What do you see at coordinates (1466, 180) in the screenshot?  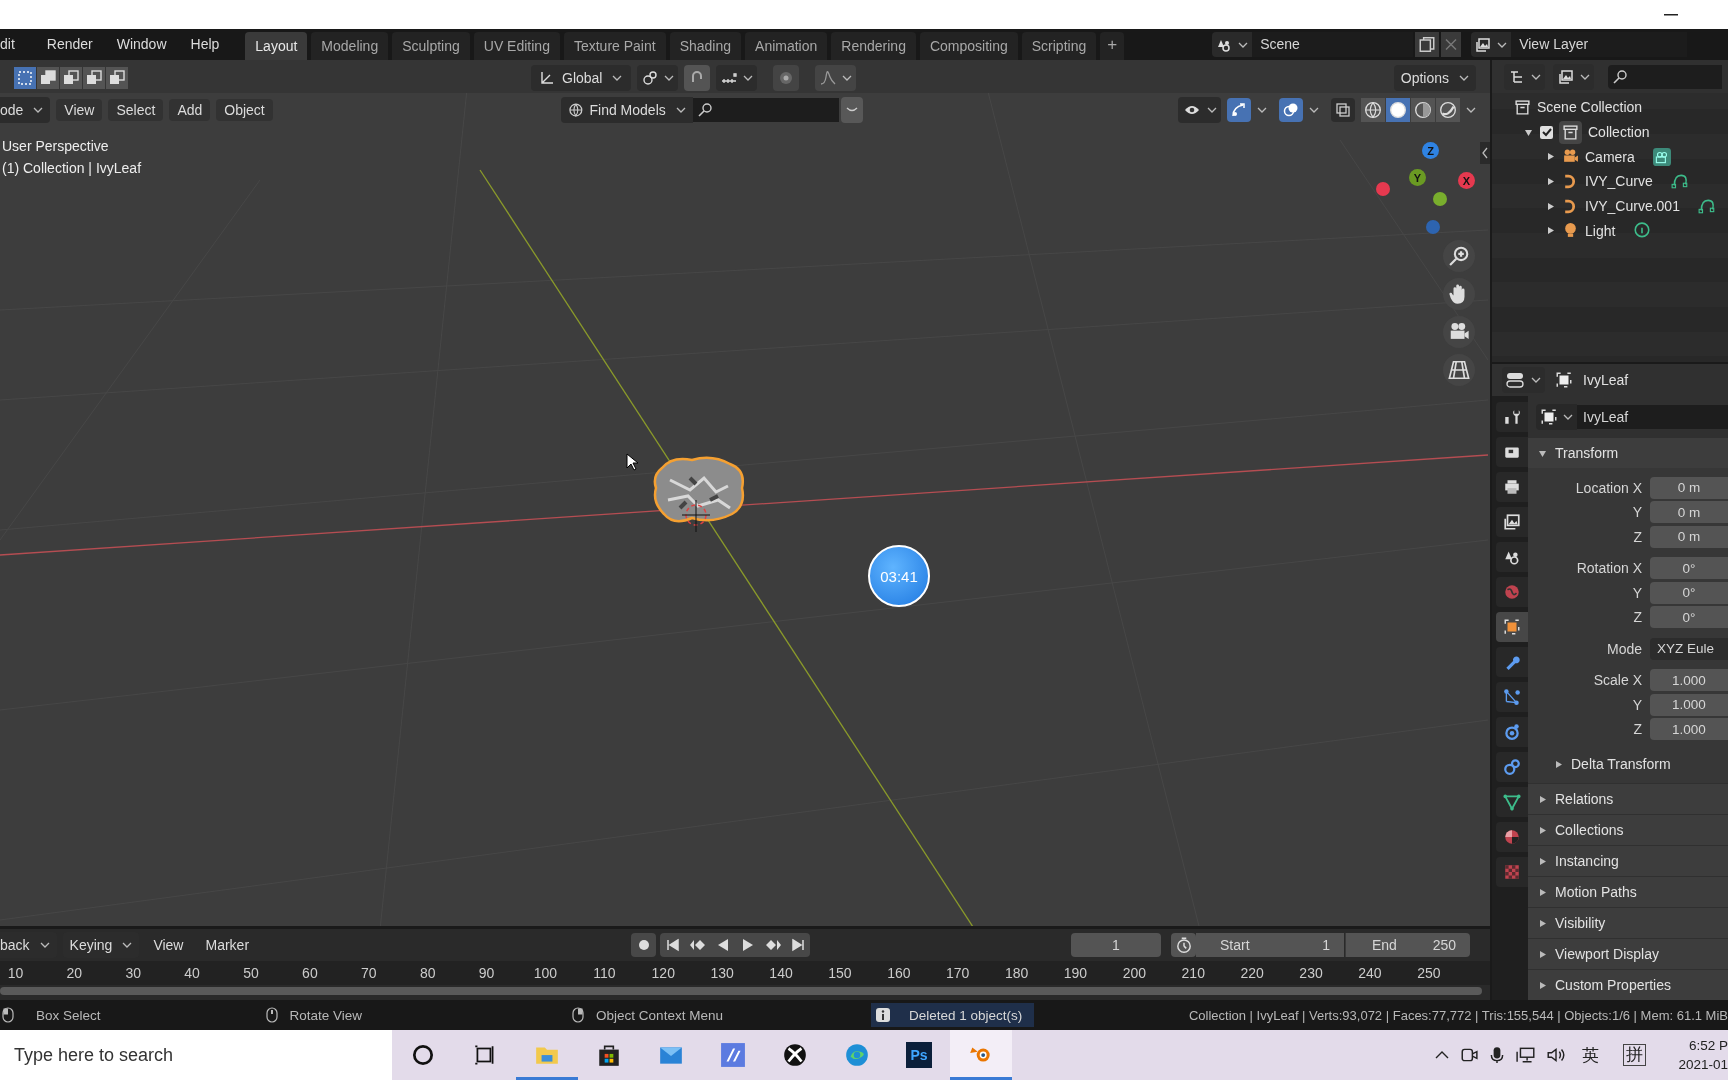 I see `axis-handle: X` at bounding box center [1466, 180].